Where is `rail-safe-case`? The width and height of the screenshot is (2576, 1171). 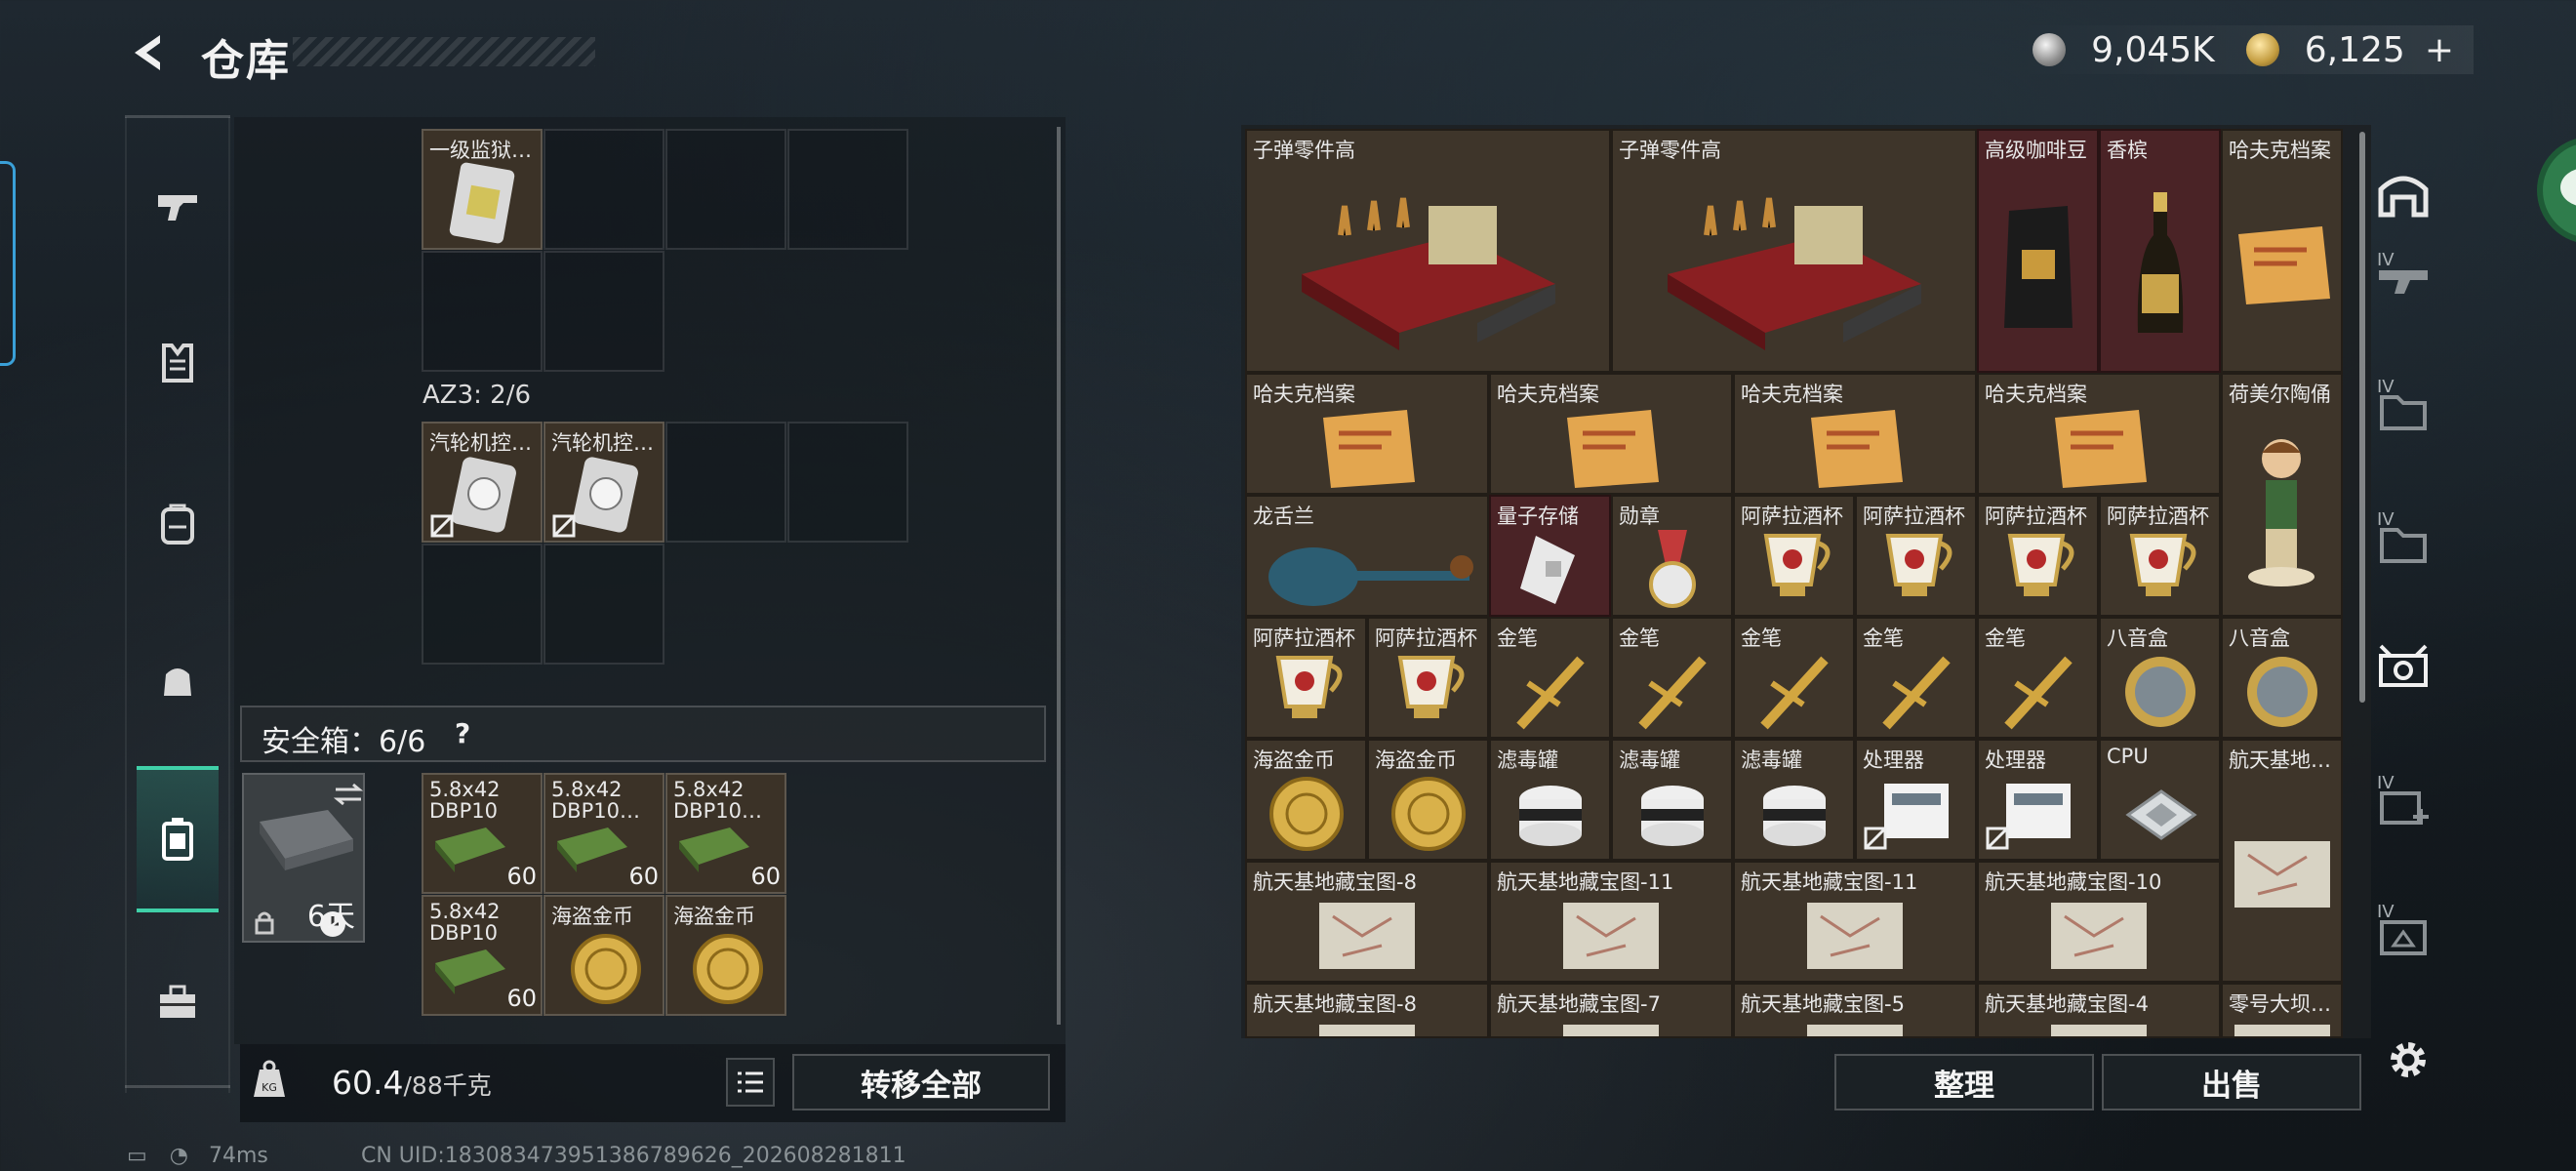
rail-safe-case is located at coordinates (178, 839).